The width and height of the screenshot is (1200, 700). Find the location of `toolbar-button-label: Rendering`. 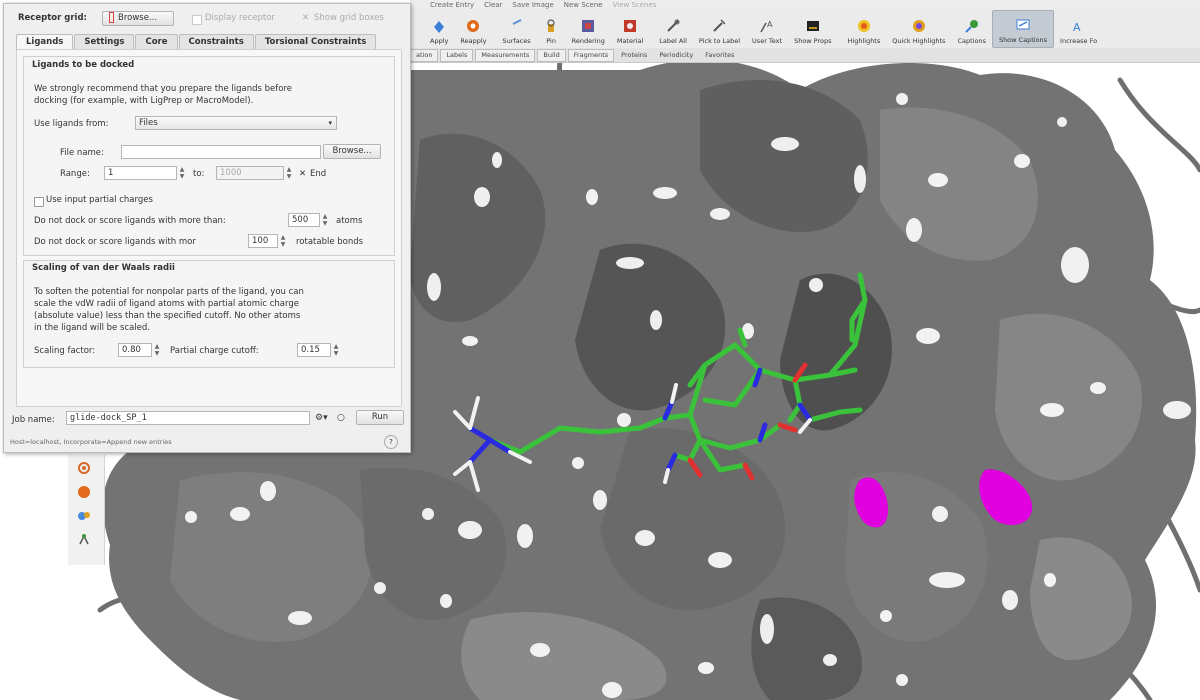

toolbar-button-label: Rendering is located at coordinates (588, 41).